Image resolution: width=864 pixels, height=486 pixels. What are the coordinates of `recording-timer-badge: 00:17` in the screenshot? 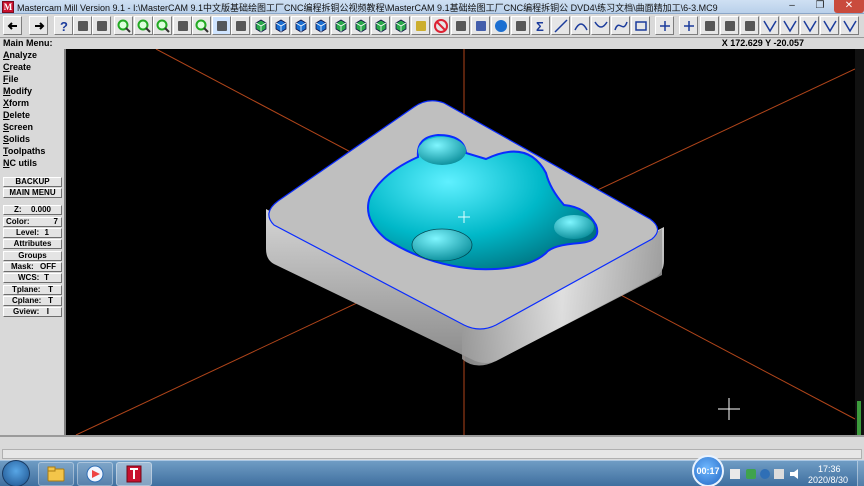 It's located at (708, 470).